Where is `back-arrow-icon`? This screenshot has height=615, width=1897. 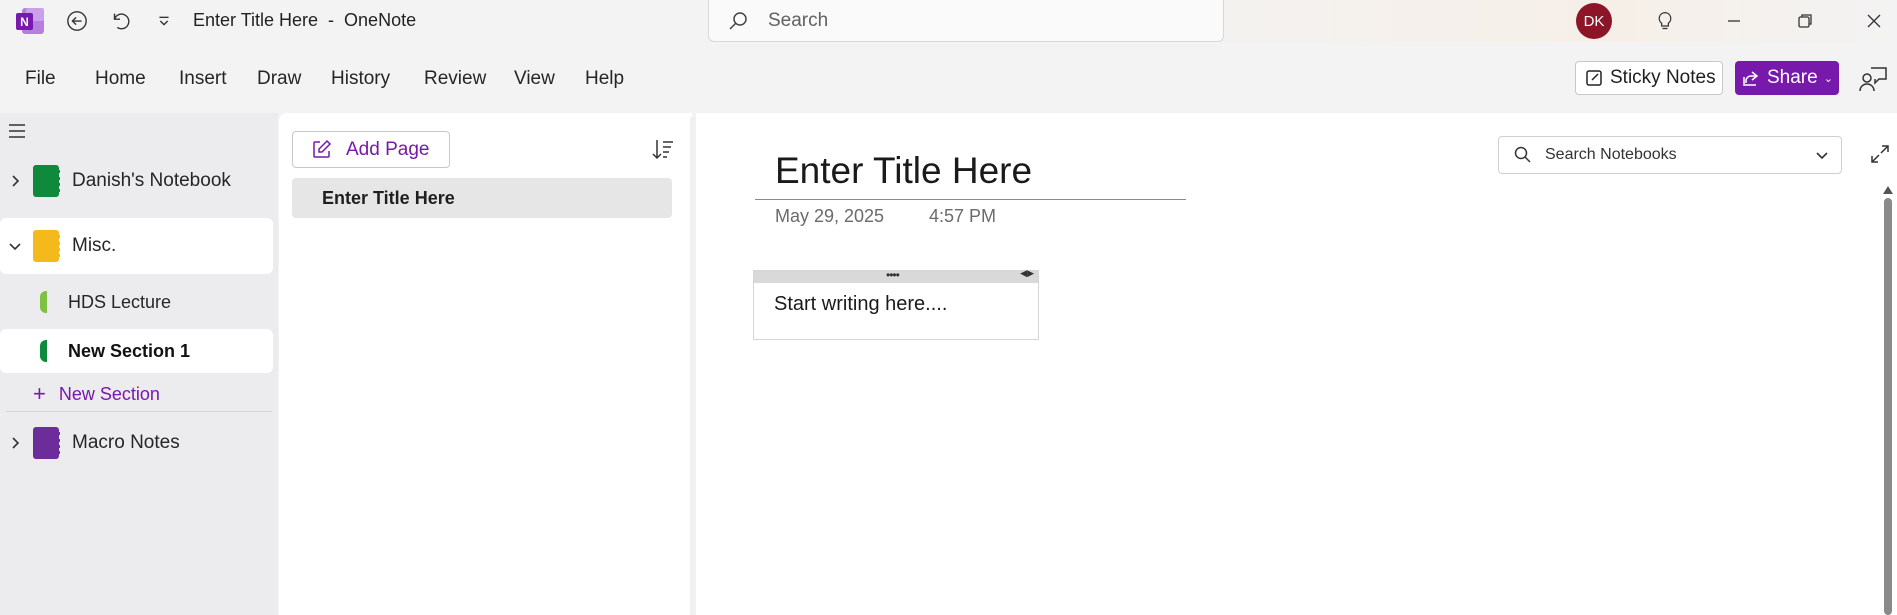
back-arrow-icon is located at coordinates (77, 21).